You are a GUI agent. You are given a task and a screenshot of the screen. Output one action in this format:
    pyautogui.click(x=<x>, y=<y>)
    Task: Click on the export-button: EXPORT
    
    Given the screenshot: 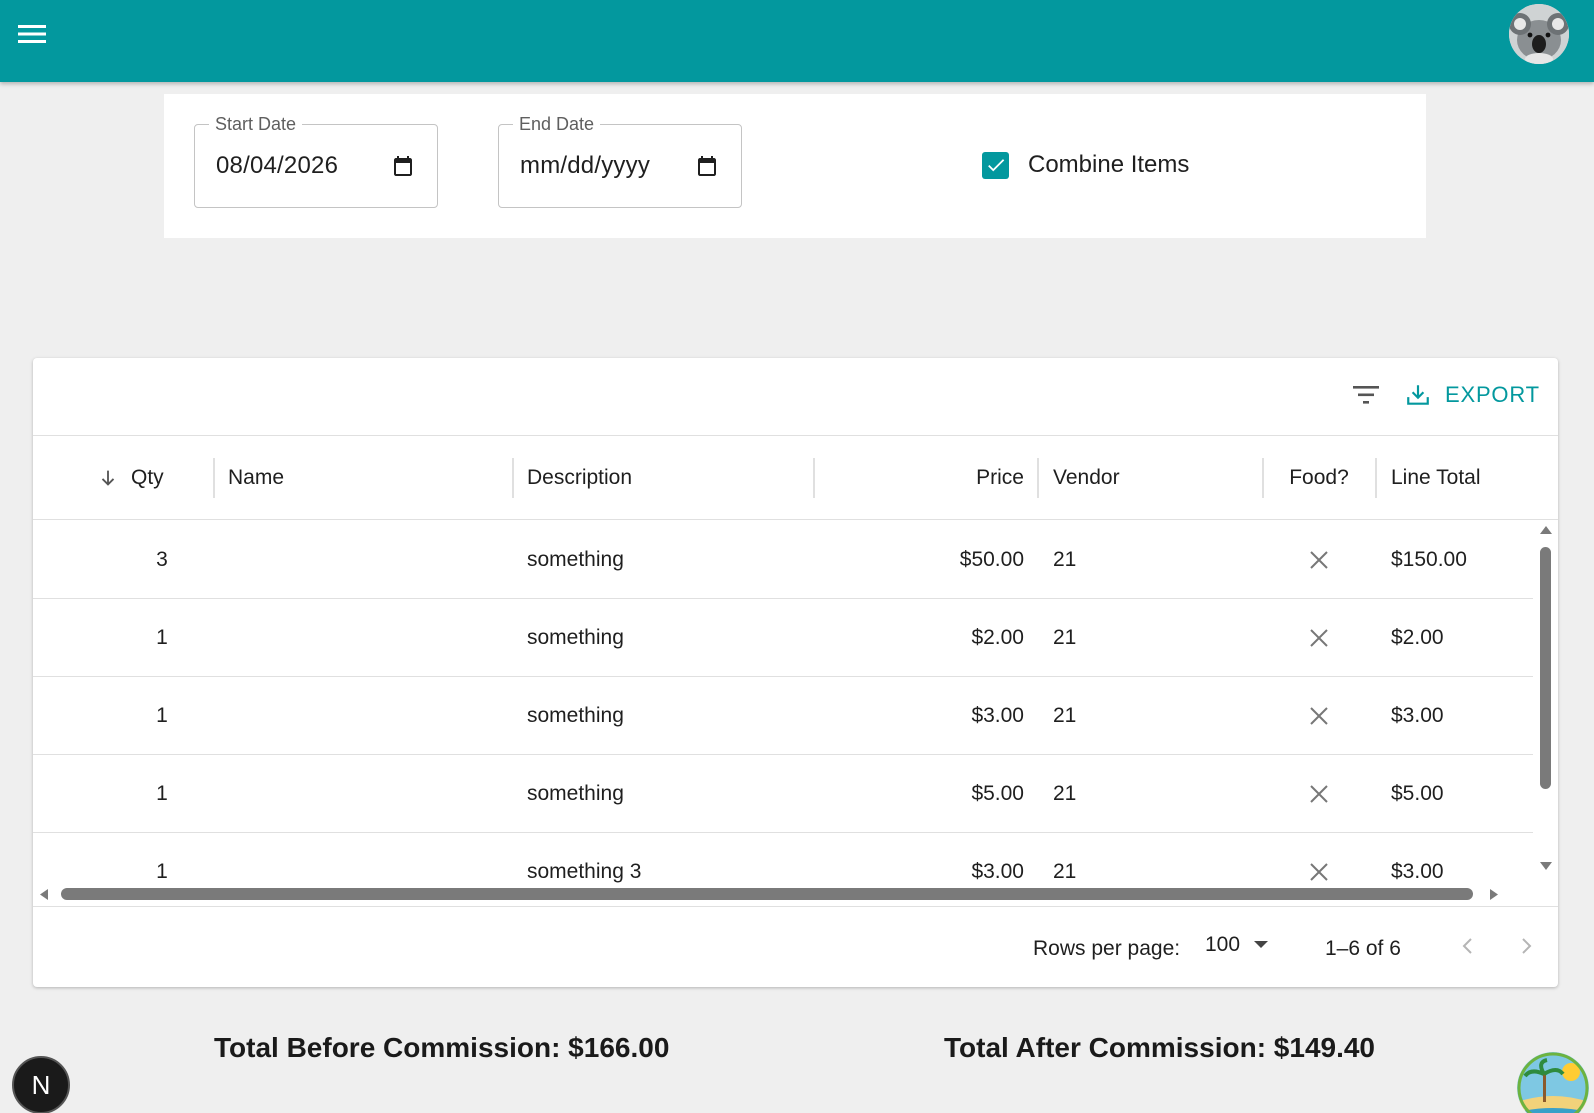 What is the action you would take?
    pyautogui.click(x=1472, y=395)
    